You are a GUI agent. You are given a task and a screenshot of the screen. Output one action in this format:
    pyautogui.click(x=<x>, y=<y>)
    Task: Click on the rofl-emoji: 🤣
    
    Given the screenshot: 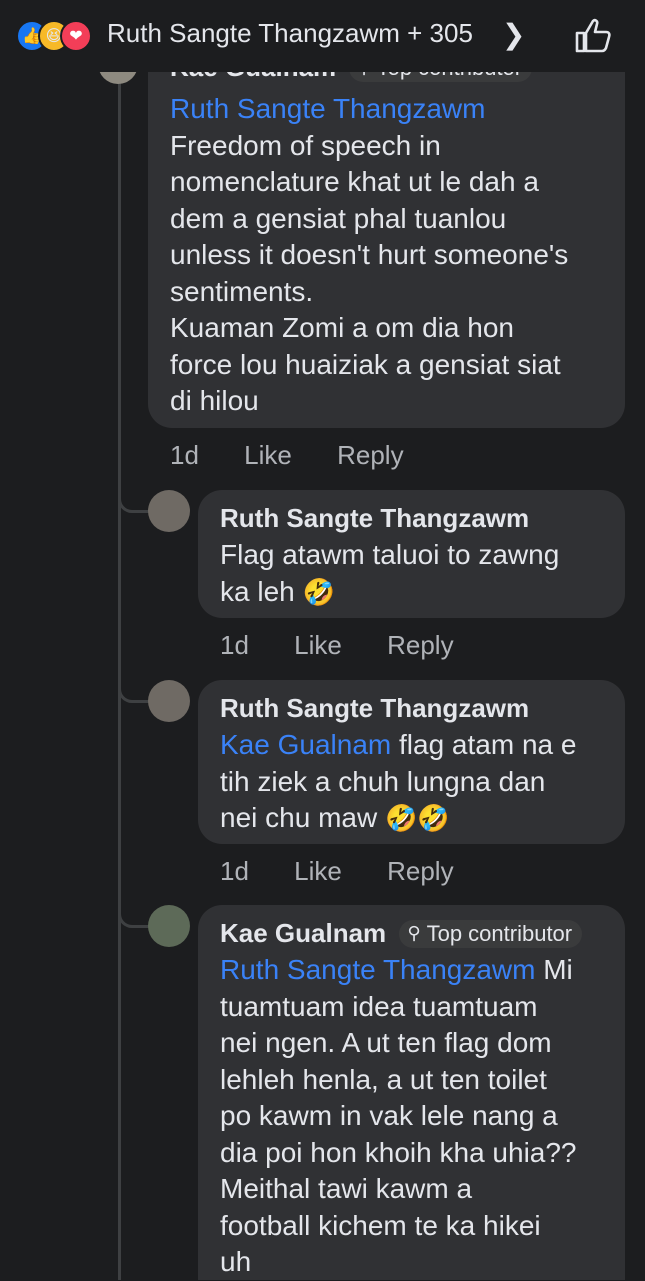 What is the action you would take?
    pyautogui.click(x=318, y=591)
    